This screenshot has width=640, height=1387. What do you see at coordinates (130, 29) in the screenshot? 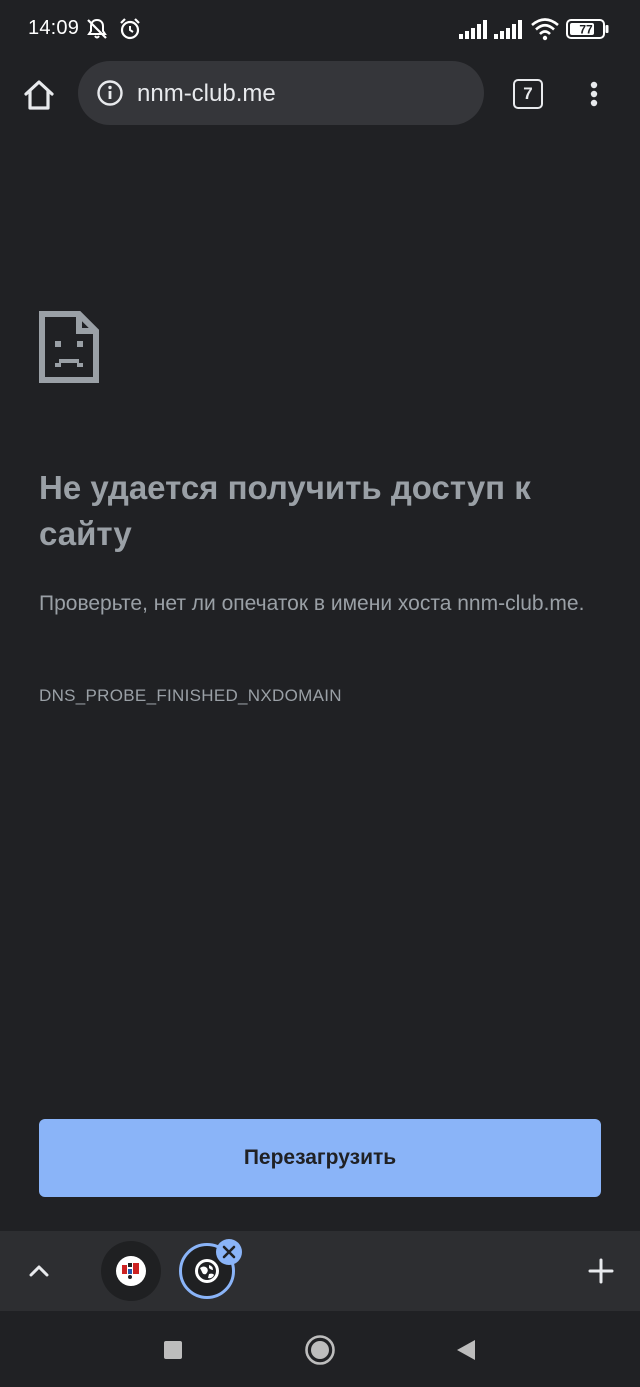
I see `alarm-icon` at bounding box center [130, 29].